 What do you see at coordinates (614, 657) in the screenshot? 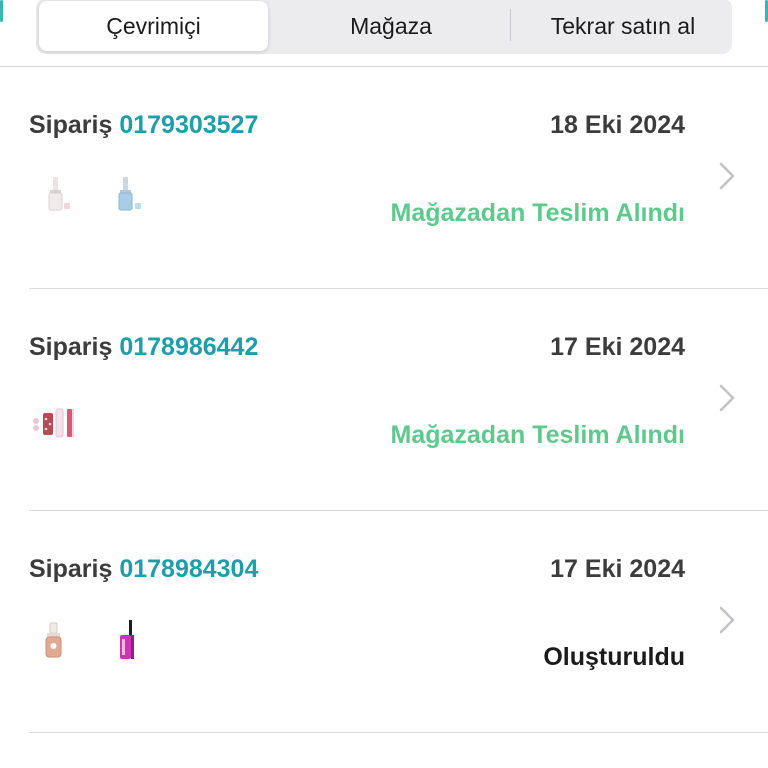
I see `order-status: Oluşturuldu` at bounding box center [614, 657].